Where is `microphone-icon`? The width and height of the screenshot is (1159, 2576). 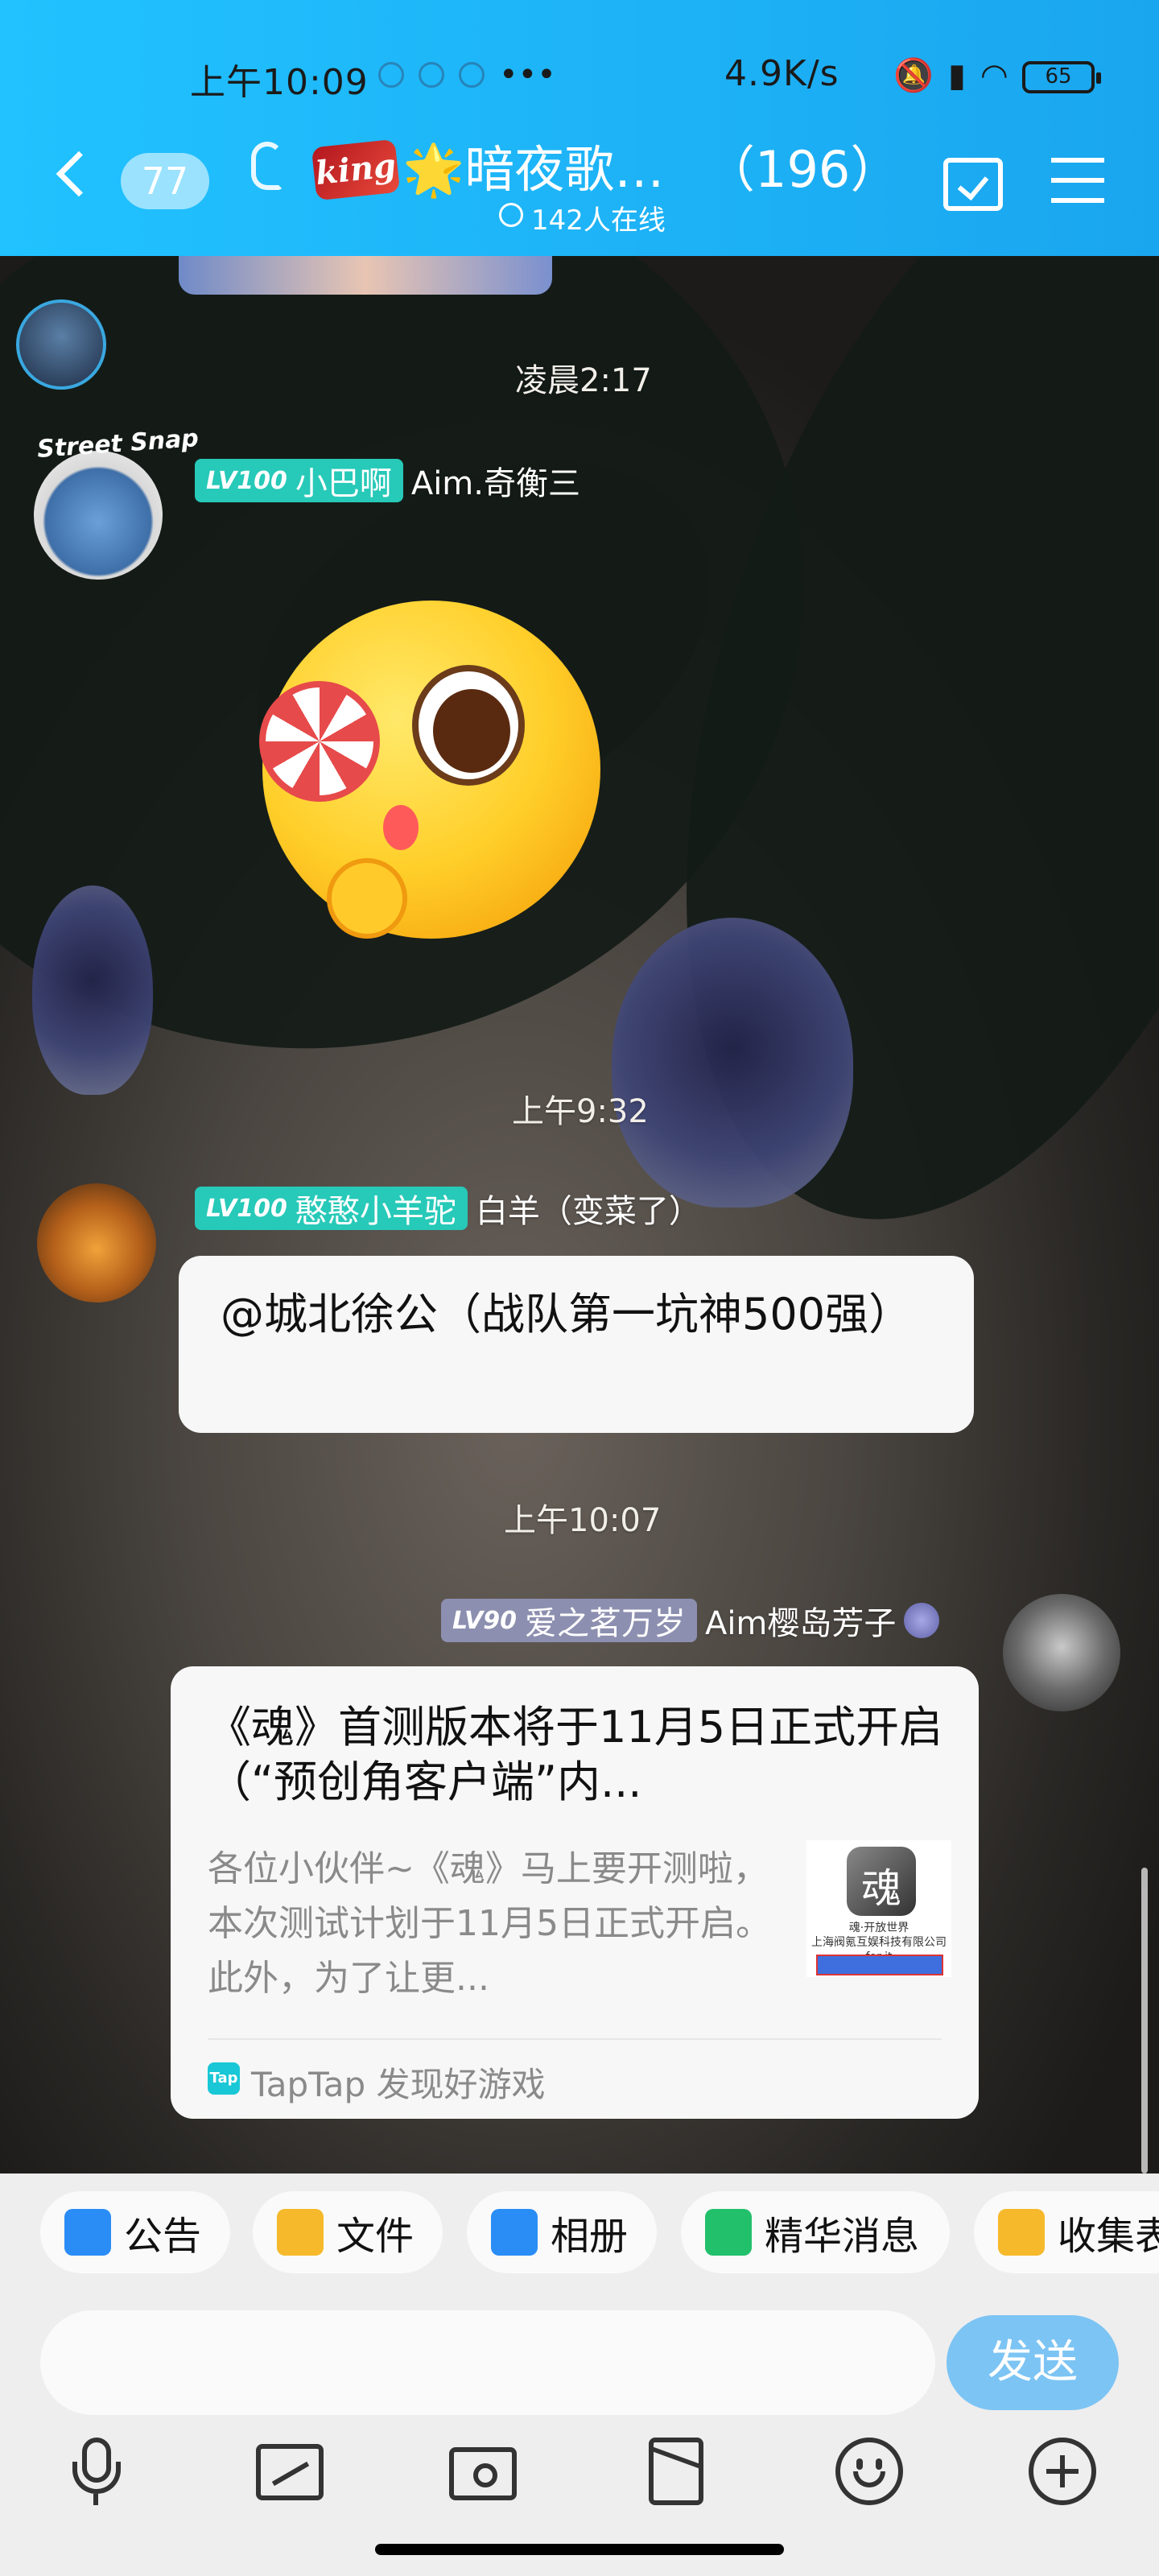
microphone-icon is located at coordinates (96, 2471).